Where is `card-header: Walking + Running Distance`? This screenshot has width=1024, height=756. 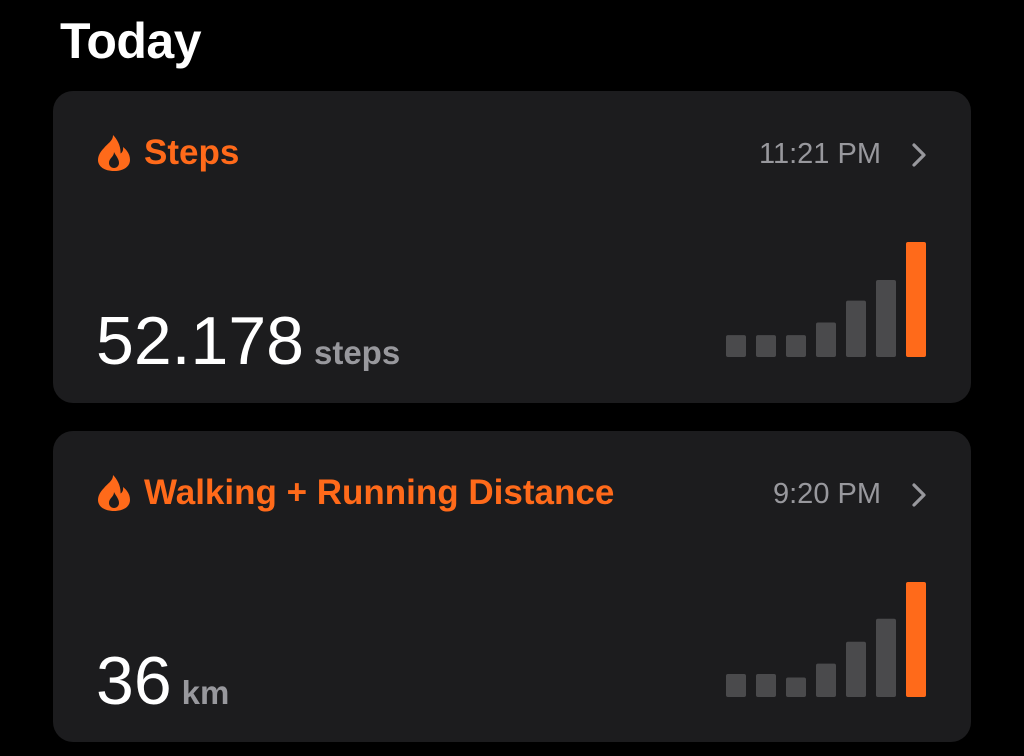
card-header: Walking + Running Distance is located at coordinates (355, 493).